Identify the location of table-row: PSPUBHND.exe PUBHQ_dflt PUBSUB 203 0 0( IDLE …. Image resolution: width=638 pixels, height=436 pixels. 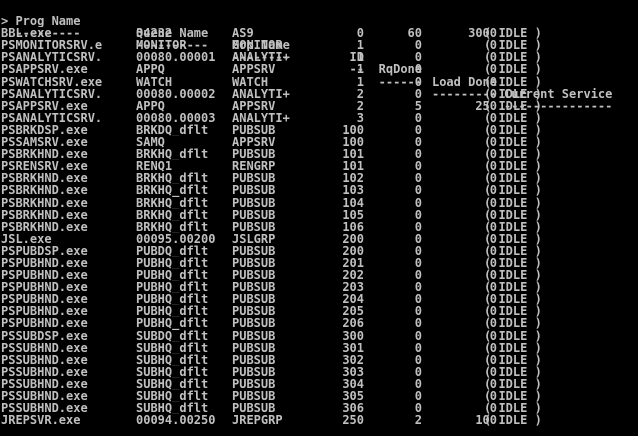
(319, 287).